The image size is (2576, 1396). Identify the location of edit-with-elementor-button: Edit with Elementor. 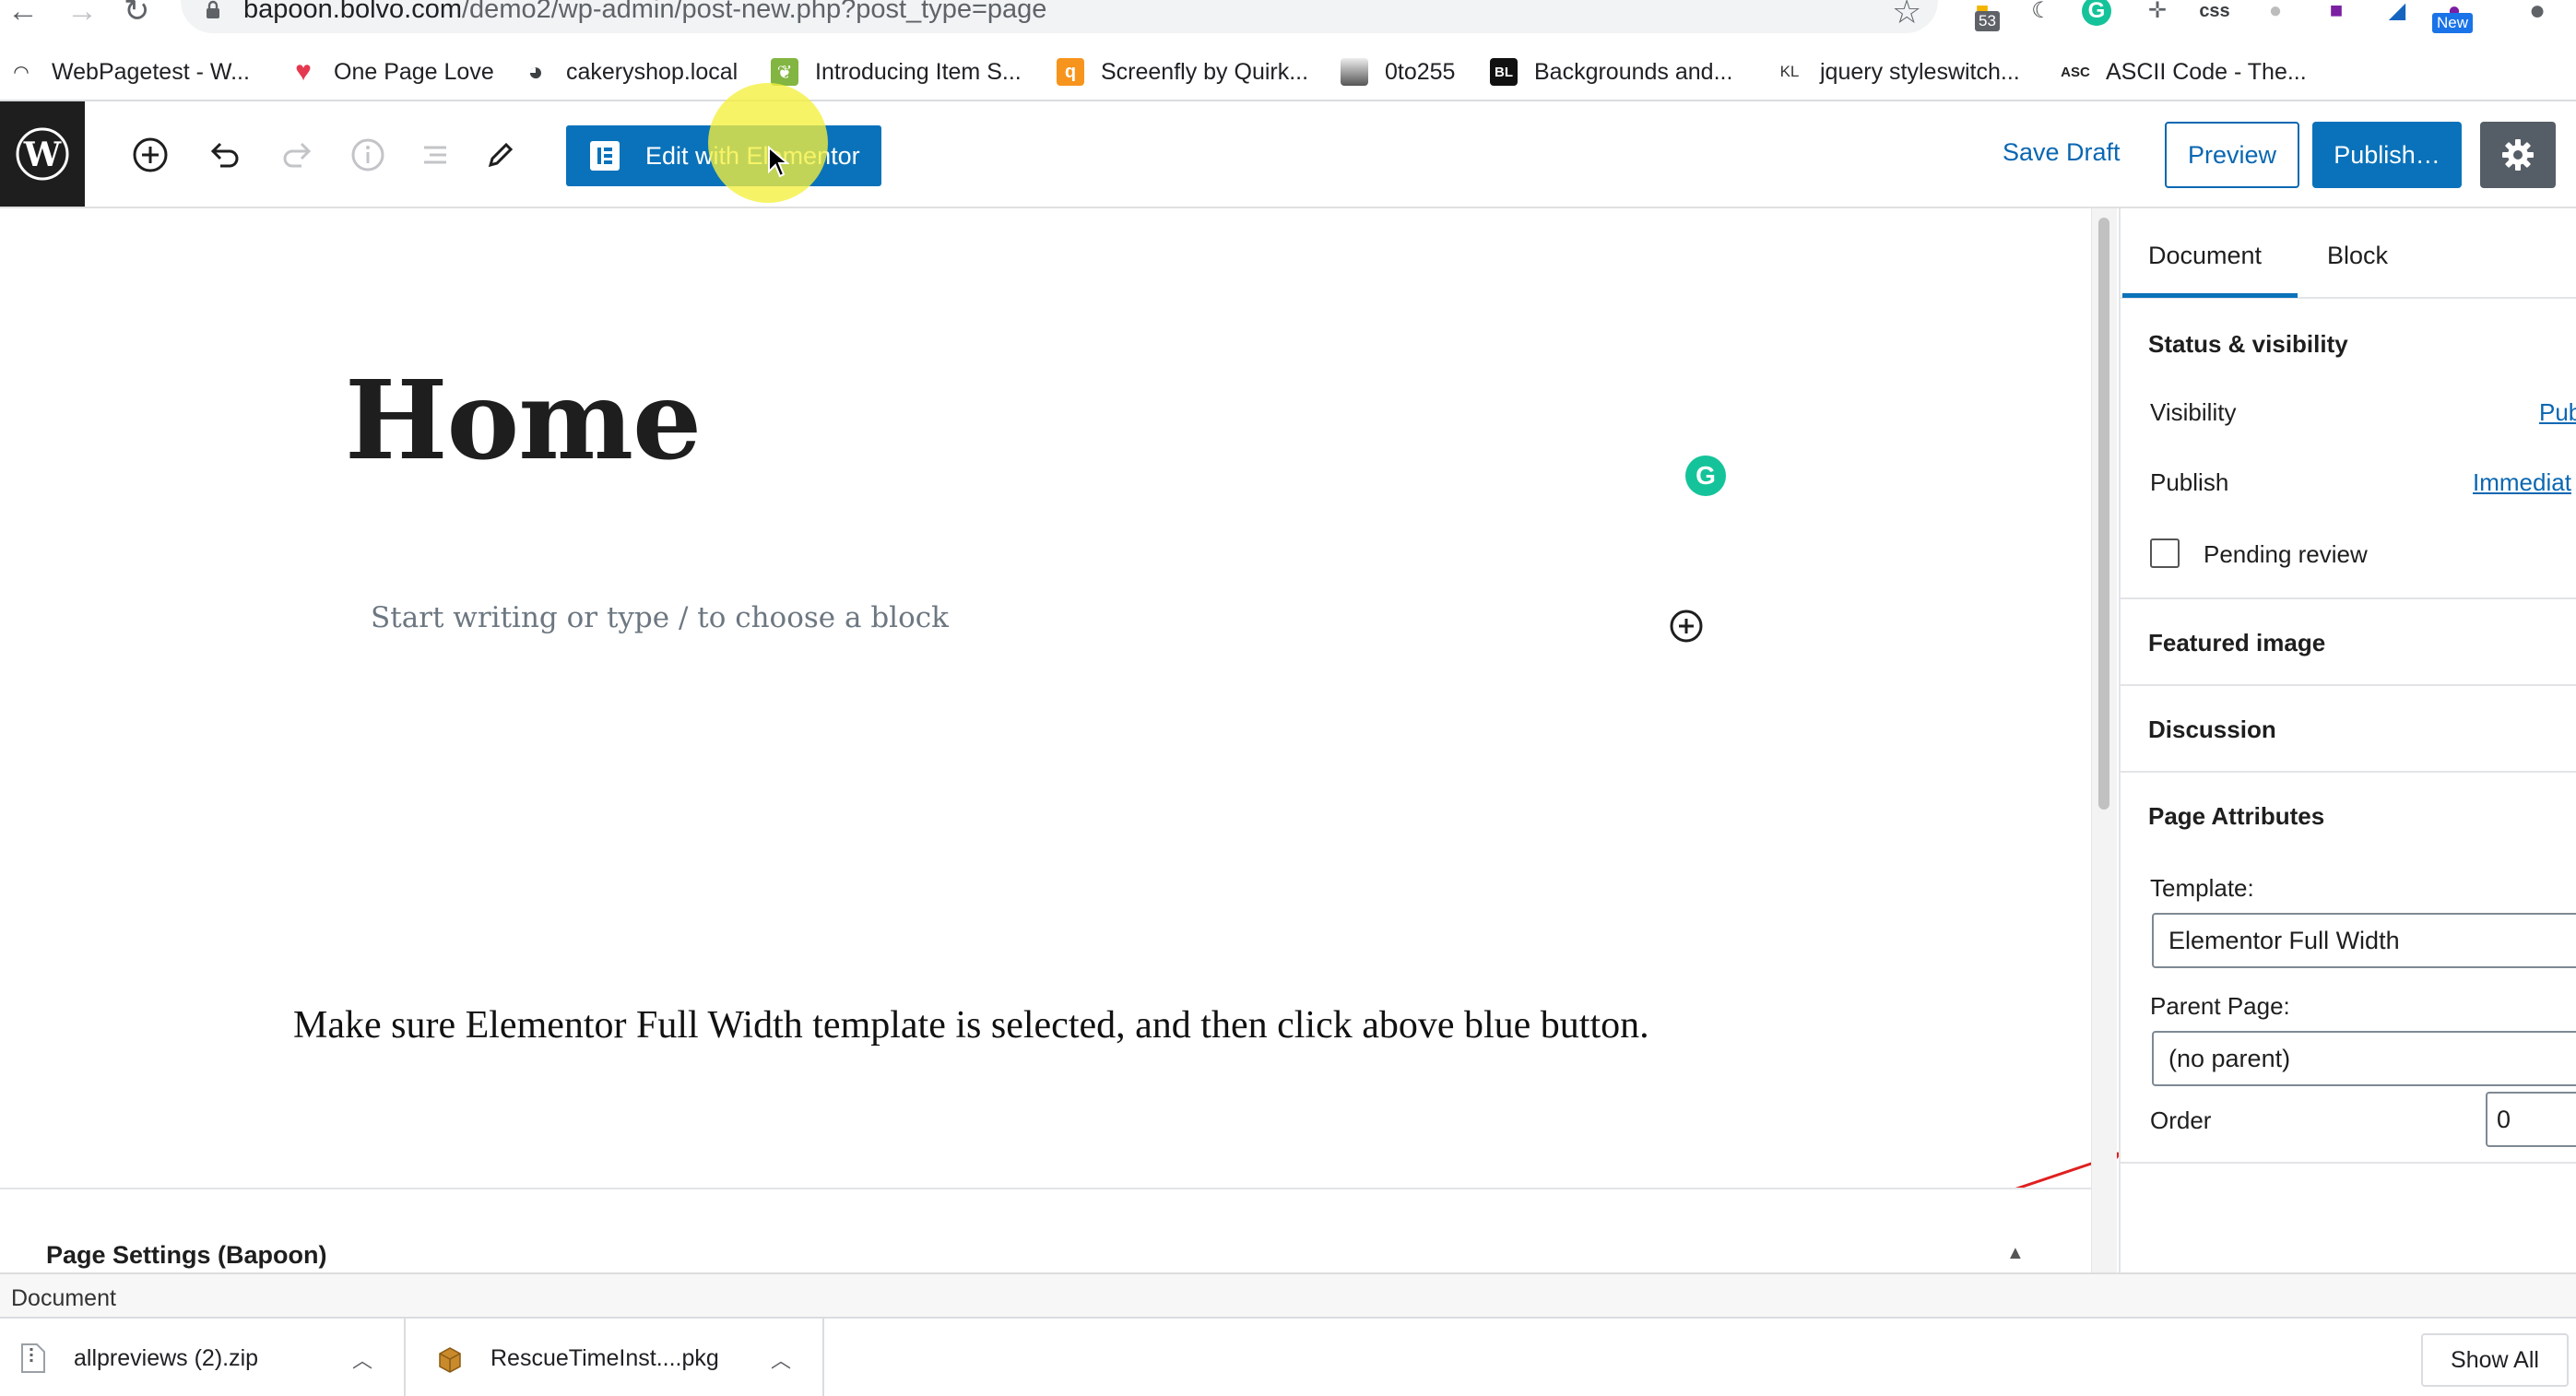
(723, 155).